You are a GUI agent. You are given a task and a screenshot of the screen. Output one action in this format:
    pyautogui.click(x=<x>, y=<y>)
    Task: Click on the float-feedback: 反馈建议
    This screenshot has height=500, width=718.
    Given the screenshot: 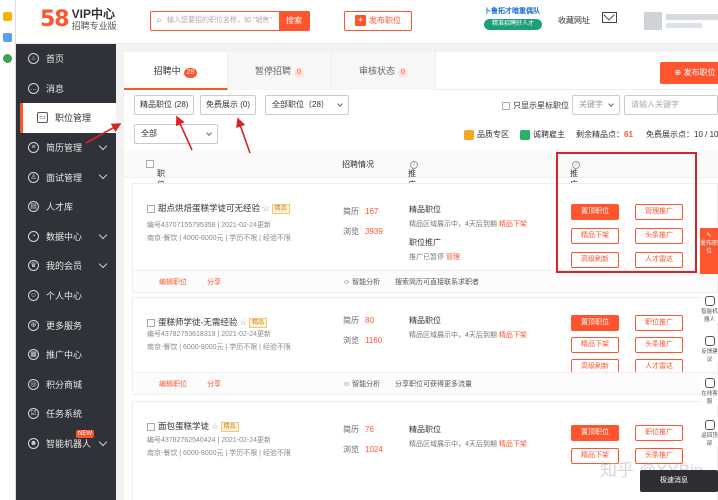 What is the action you would take?
    pyautogui.click(x=709, y=348)
    